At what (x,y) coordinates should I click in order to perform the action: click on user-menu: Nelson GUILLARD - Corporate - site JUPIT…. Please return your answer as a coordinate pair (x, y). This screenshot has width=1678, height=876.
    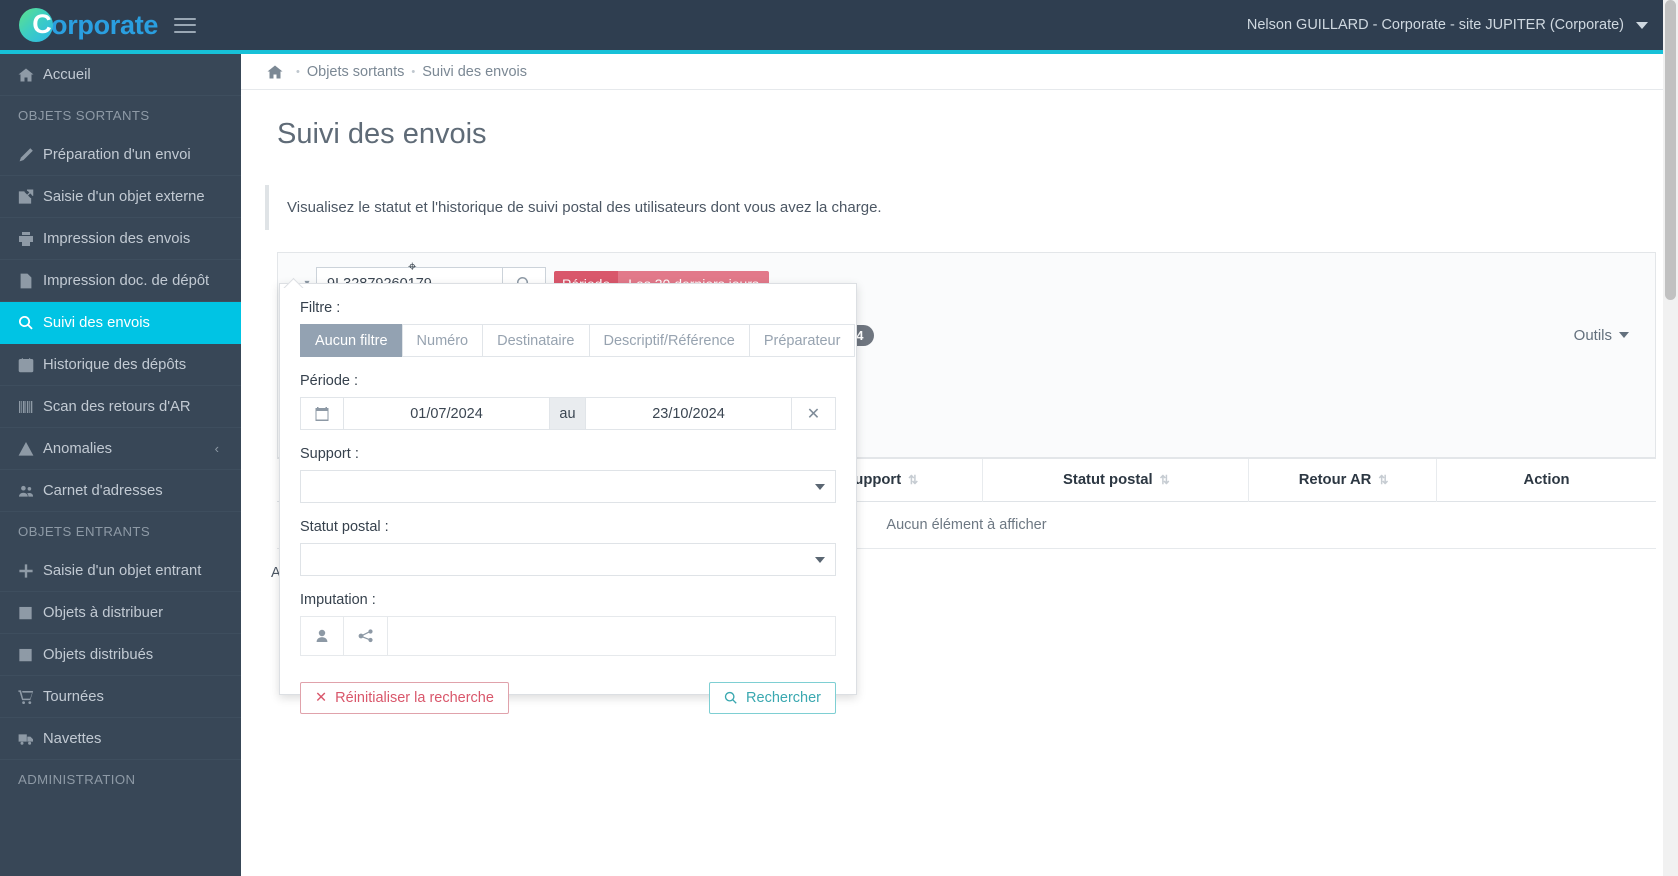
    Looking at the image, I should click on (1462, 25).